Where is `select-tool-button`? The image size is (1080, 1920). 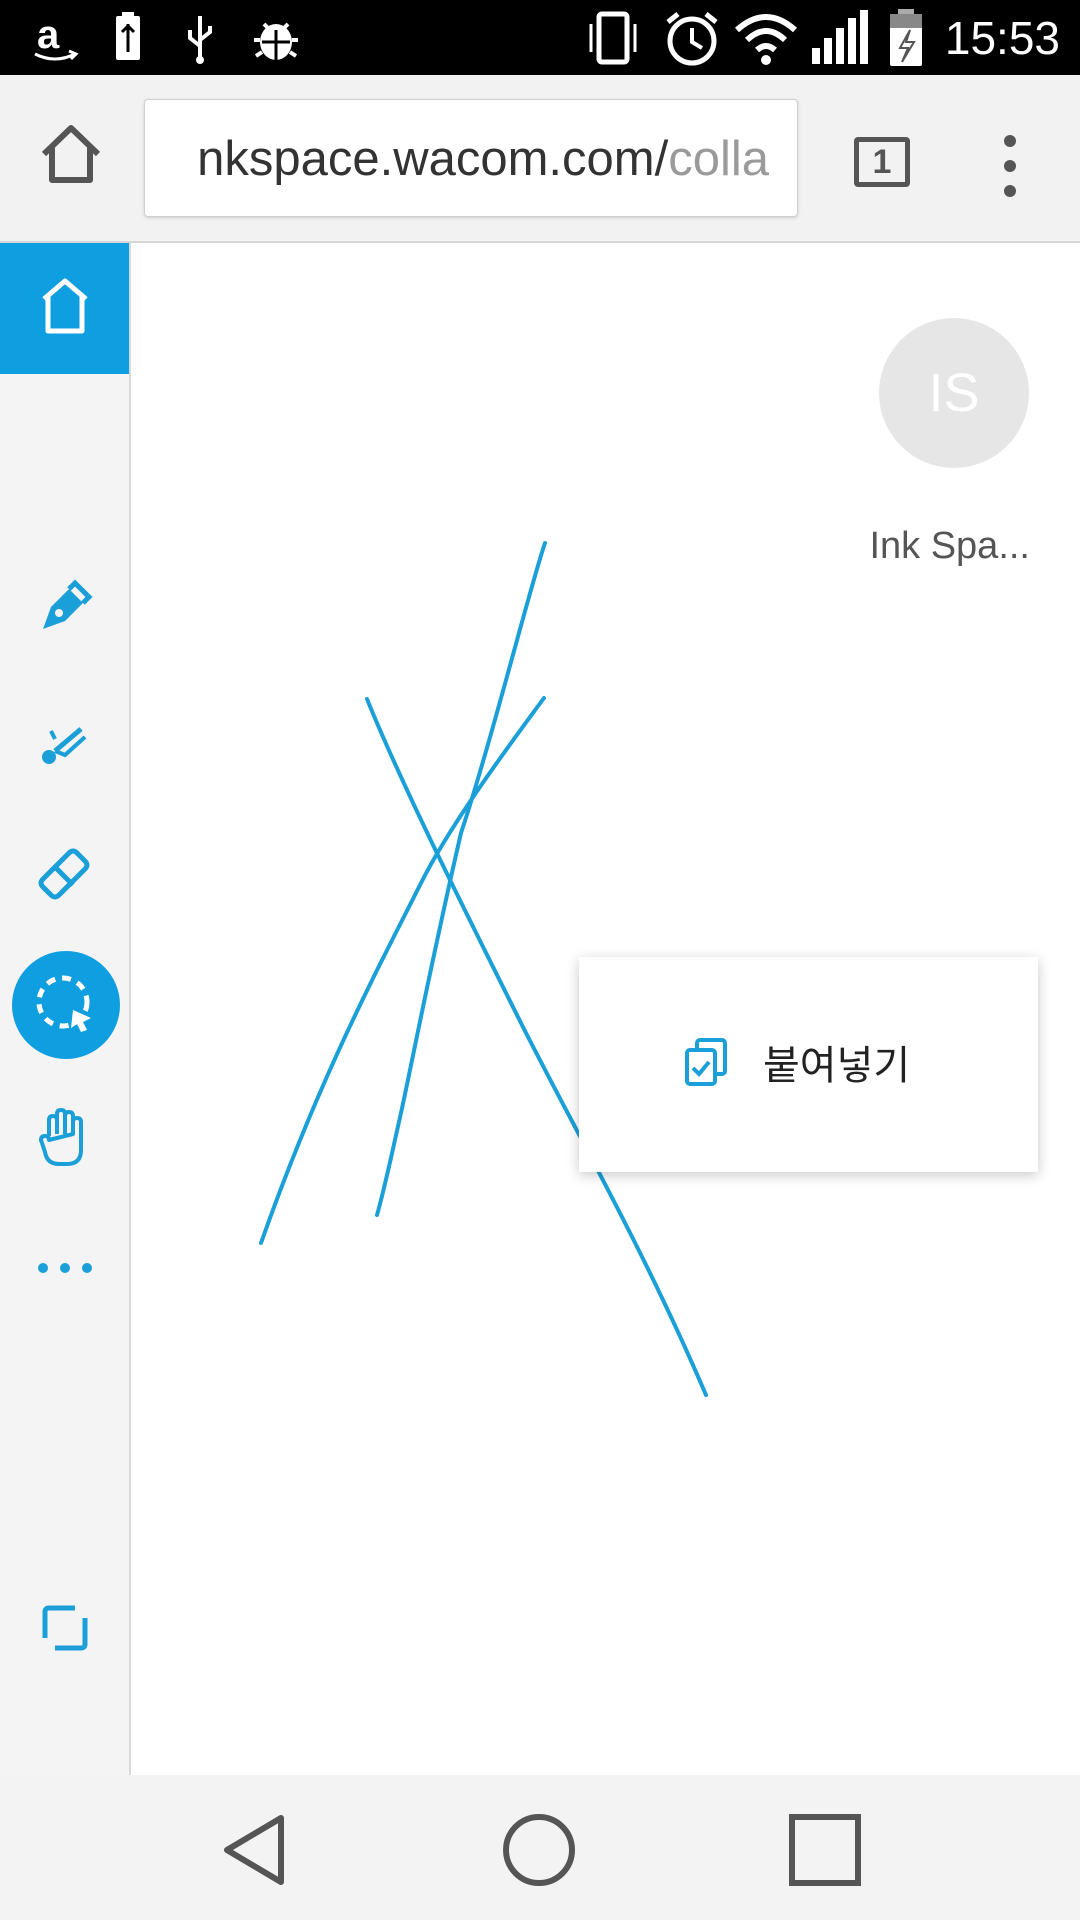
select-tool-button is located at coordinates (66, 1005).